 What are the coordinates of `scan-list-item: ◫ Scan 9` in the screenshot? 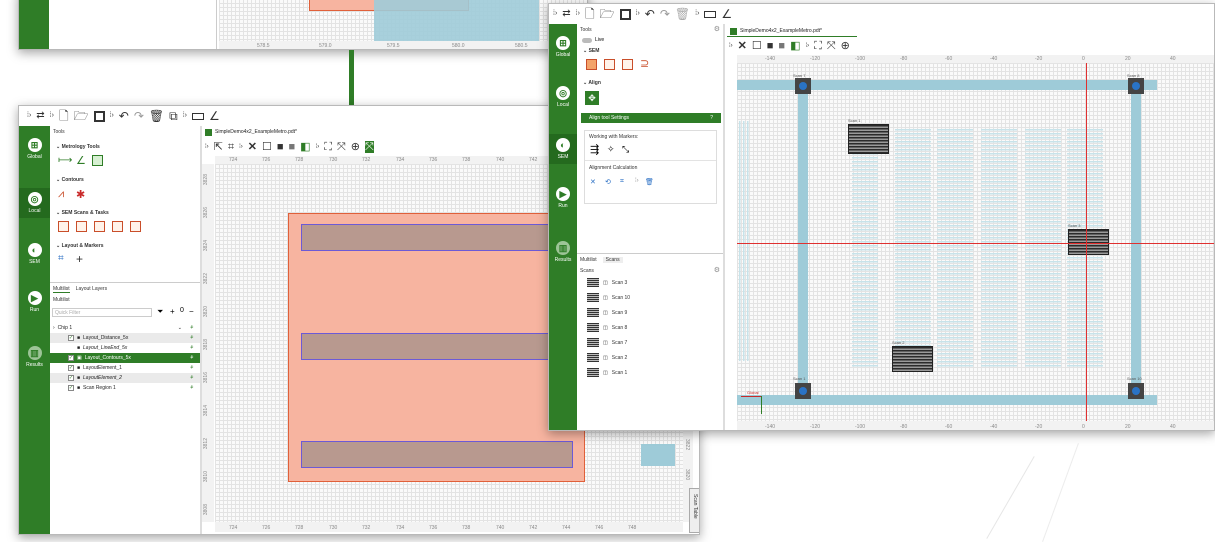 It's located at (607, 312).